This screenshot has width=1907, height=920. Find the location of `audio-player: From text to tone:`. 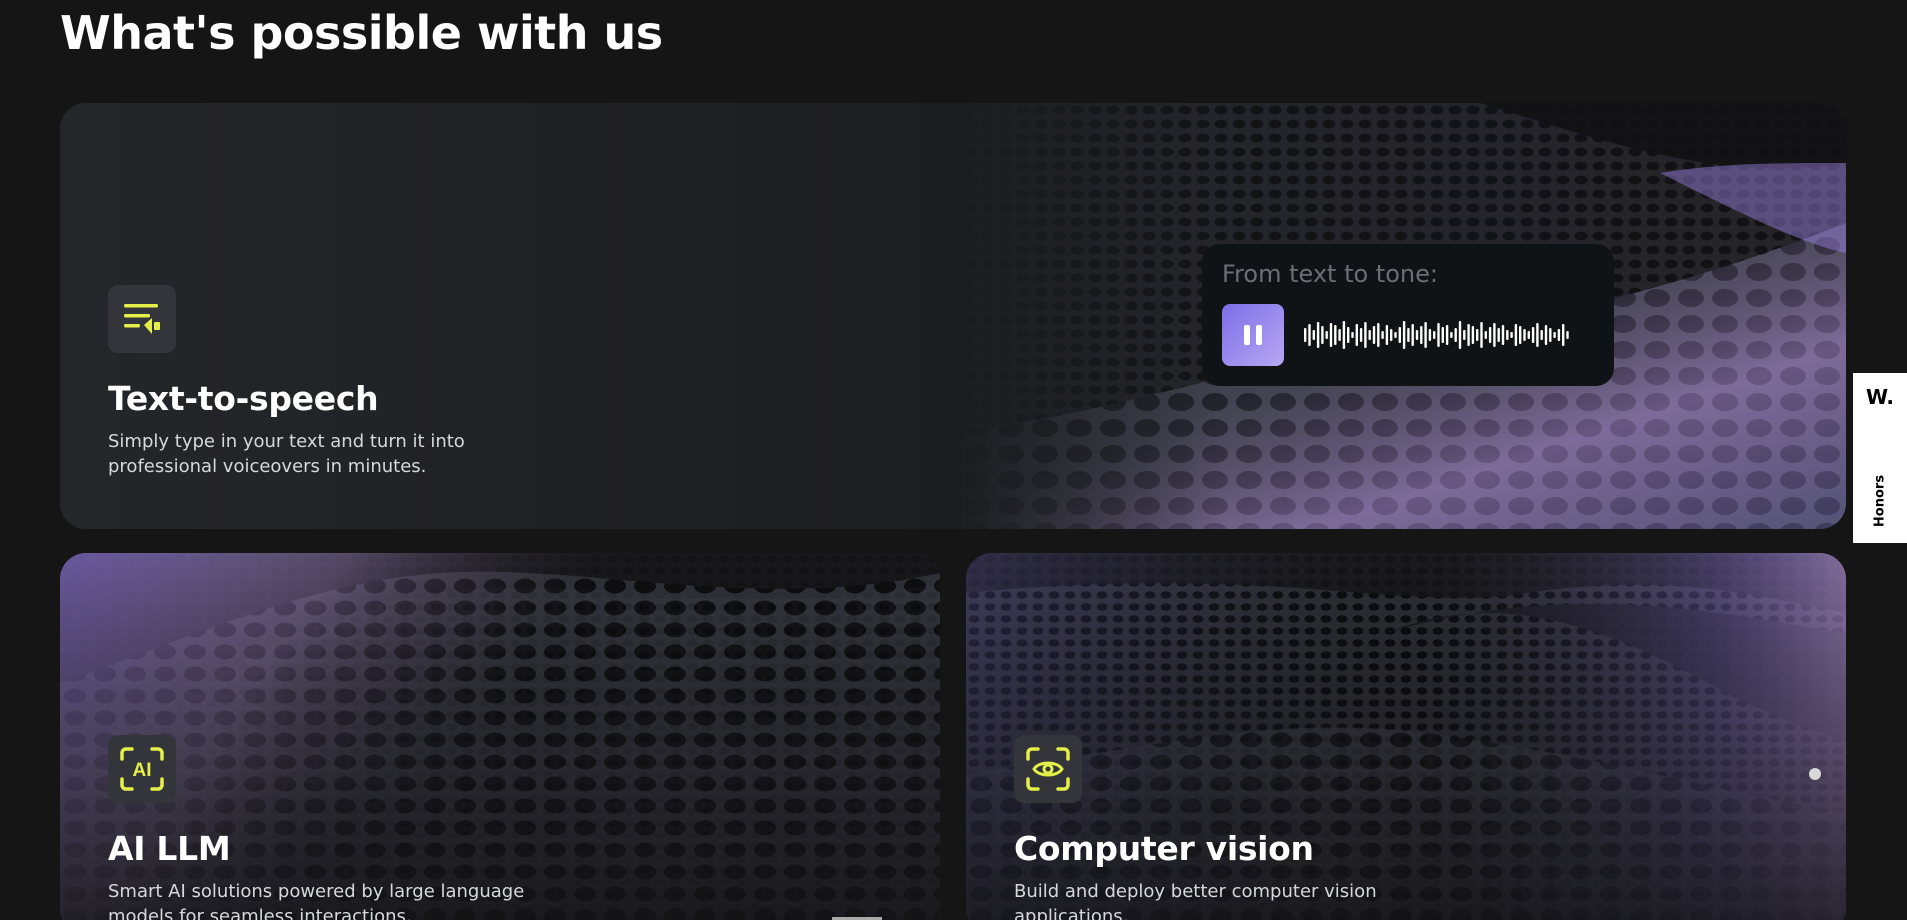

audio-player: From text to tone: is located at coordinates (1408, 315).